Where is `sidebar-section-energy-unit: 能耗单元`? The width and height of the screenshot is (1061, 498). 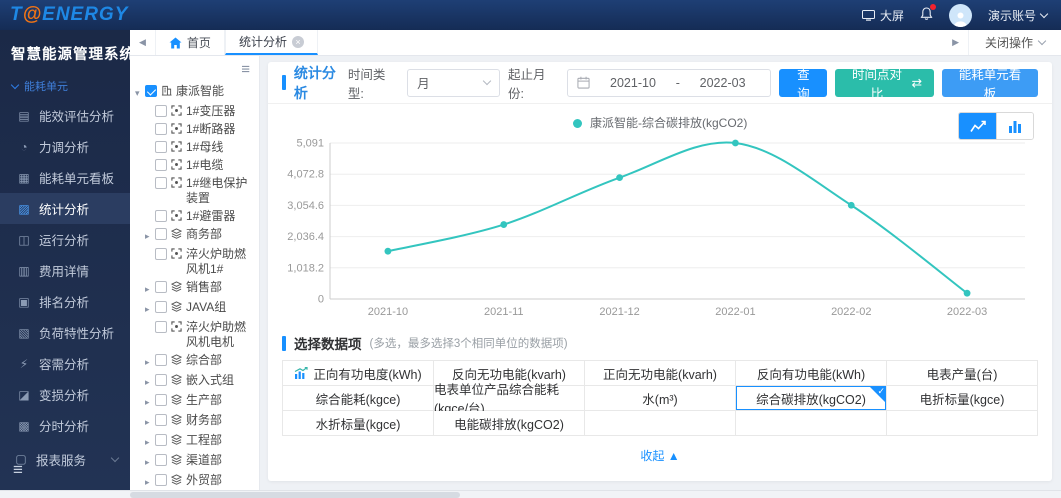
sidebar-section-energy-unit: 能耗单元 is located at coordinates (65, 87).